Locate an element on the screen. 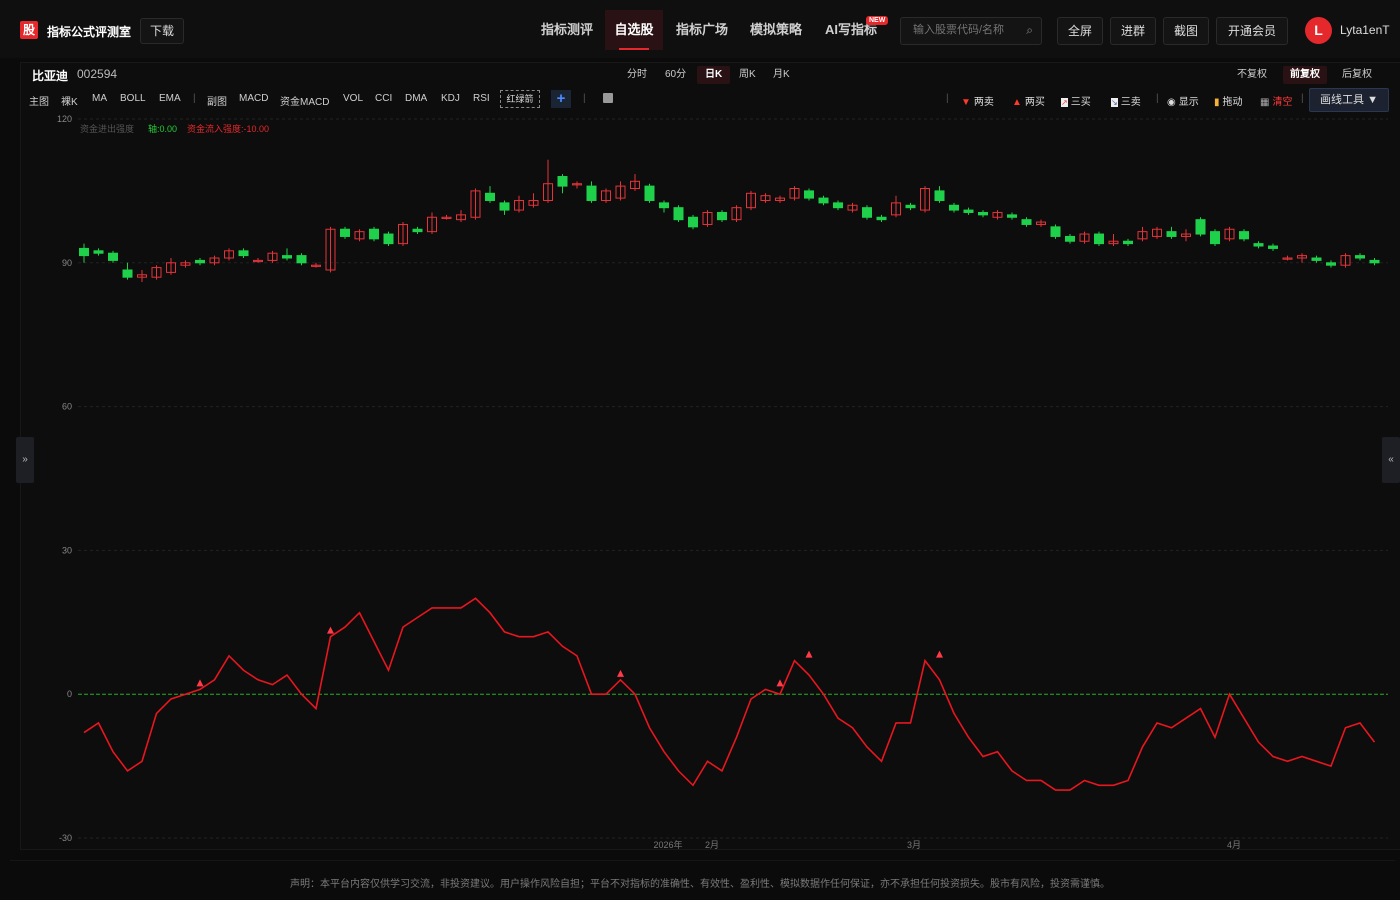 The height and width of the screenshot is (900, 1400). up-triangle-icon: ▲ is located at coordinates (1017, 102).